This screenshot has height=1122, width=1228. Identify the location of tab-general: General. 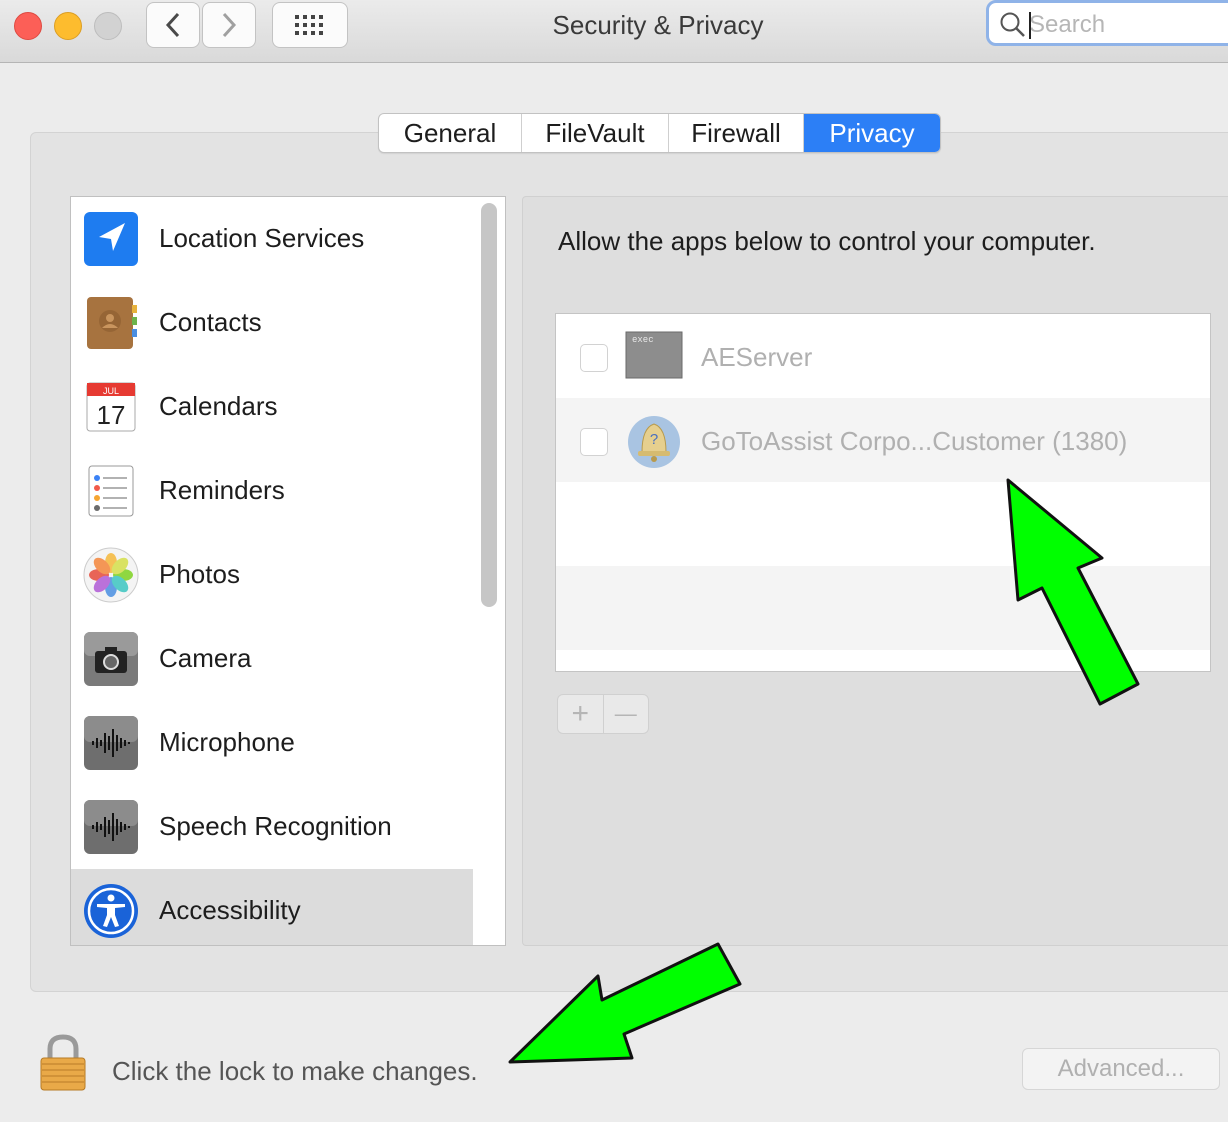
(450, 133).